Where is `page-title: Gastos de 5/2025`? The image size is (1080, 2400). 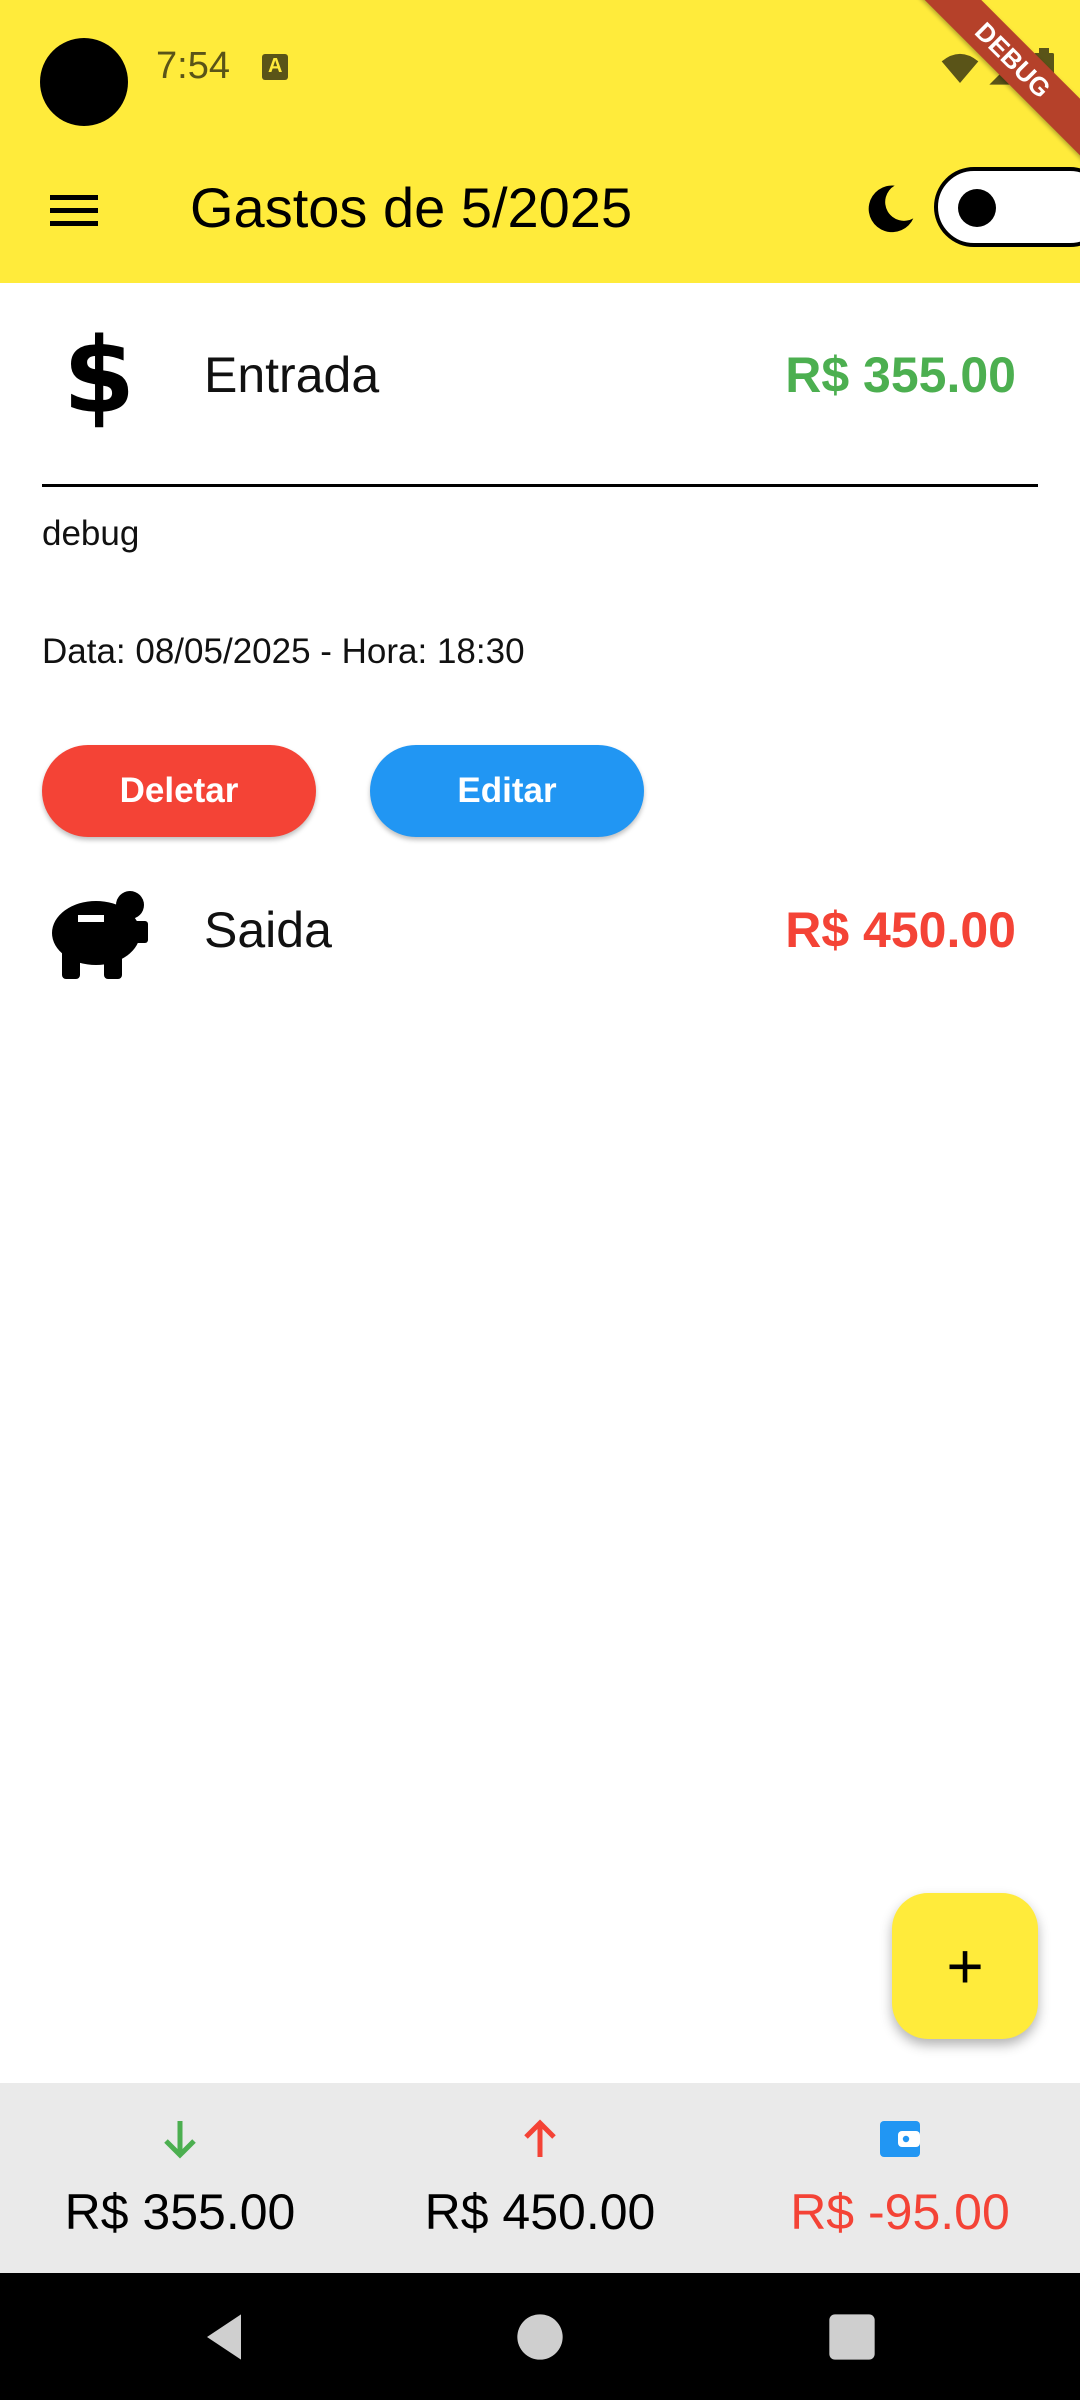 page-title: Gastos de 5/2025 is located at coordinates (411, 207).